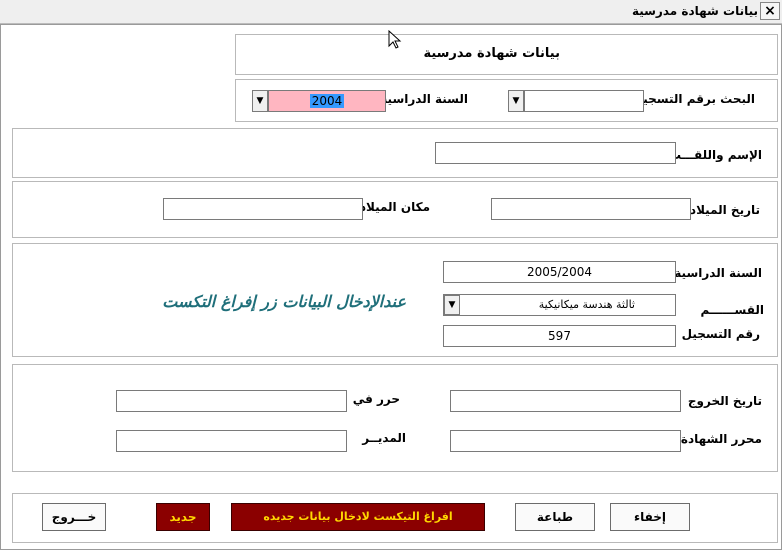  What do you see at coordinates (724, 210) in the screenshot?
I see `birth-date-label: تاريخ الميلاد` at bounding box center [724, 210].